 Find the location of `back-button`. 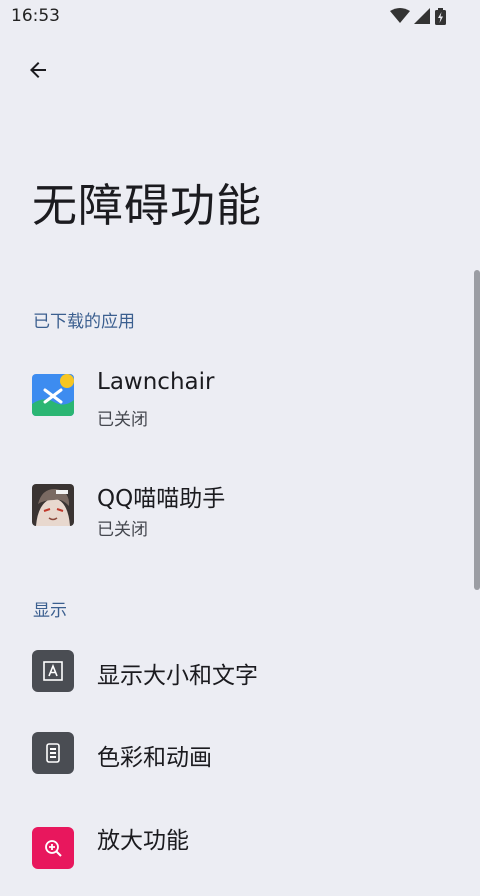

back-button is located at coordinates (38, 70).